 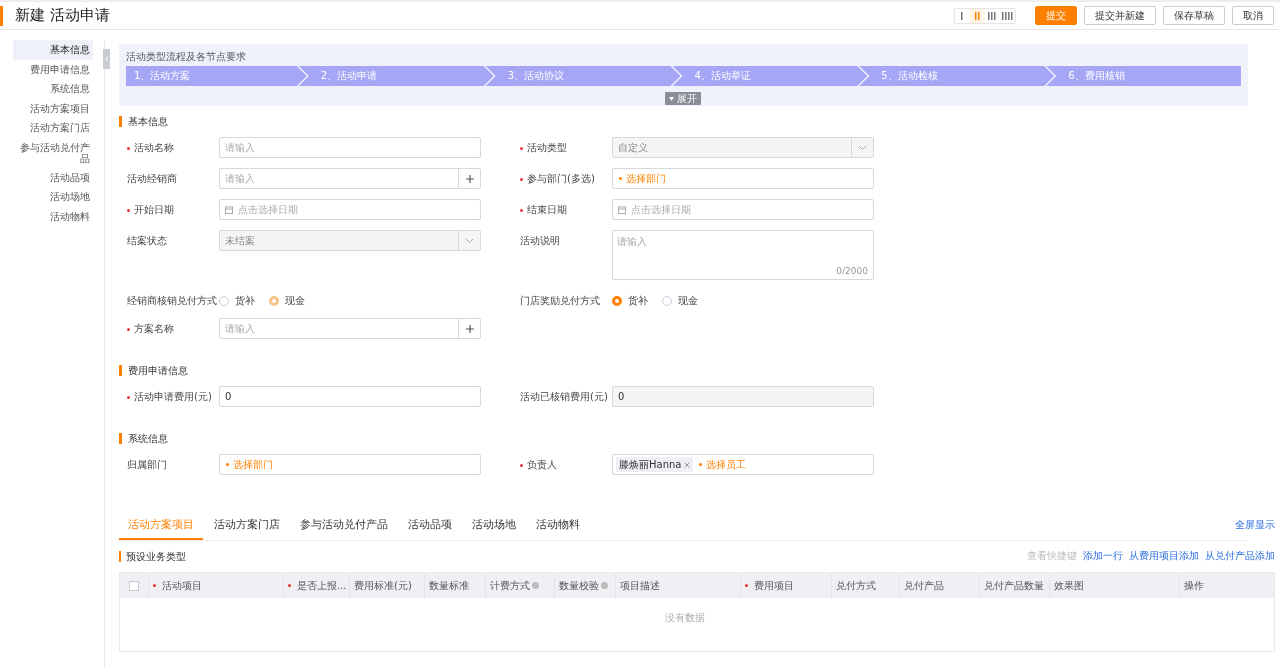 I want to click on empty-message: 没有数据, so click(x=685, y=618).